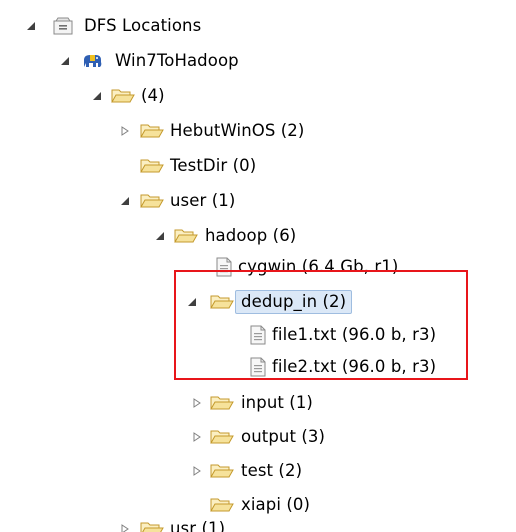 Image resolution: width=516 pixels, height=532 pixels. What do you see at coordinates (213, 165) in the screenshot?
I see `tree-node-label: TestDir (0)` at bounding box center [213, 165].